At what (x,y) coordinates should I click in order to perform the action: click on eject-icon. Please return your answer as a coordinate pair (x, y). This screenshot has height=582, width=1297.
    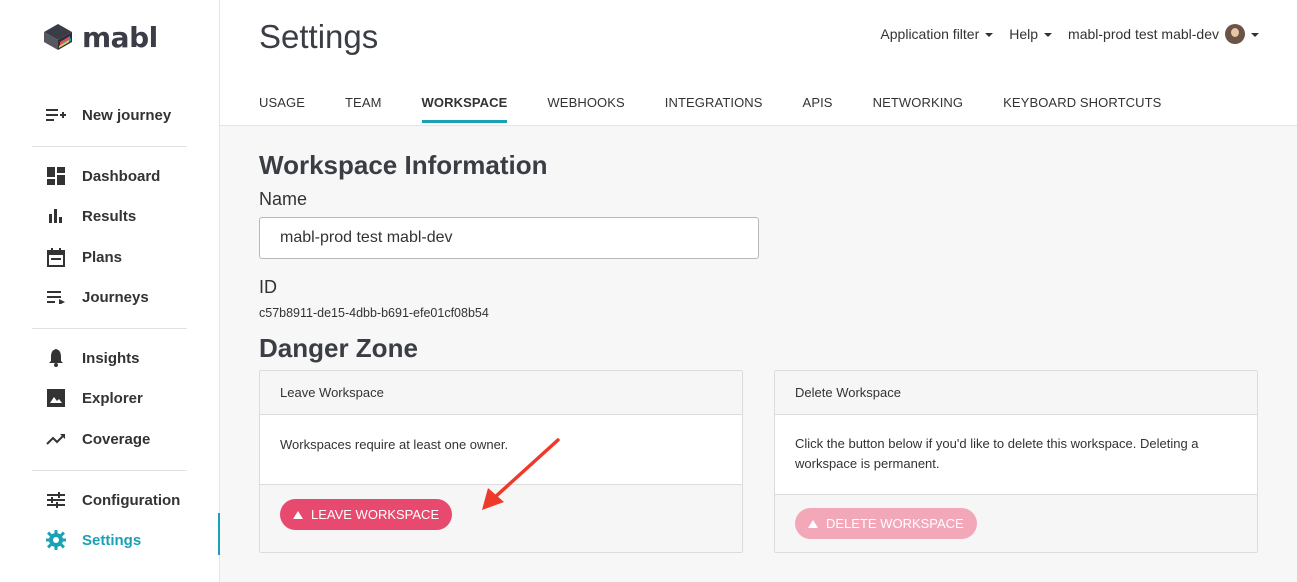
    Looking at the image, I should click on (298, 514).